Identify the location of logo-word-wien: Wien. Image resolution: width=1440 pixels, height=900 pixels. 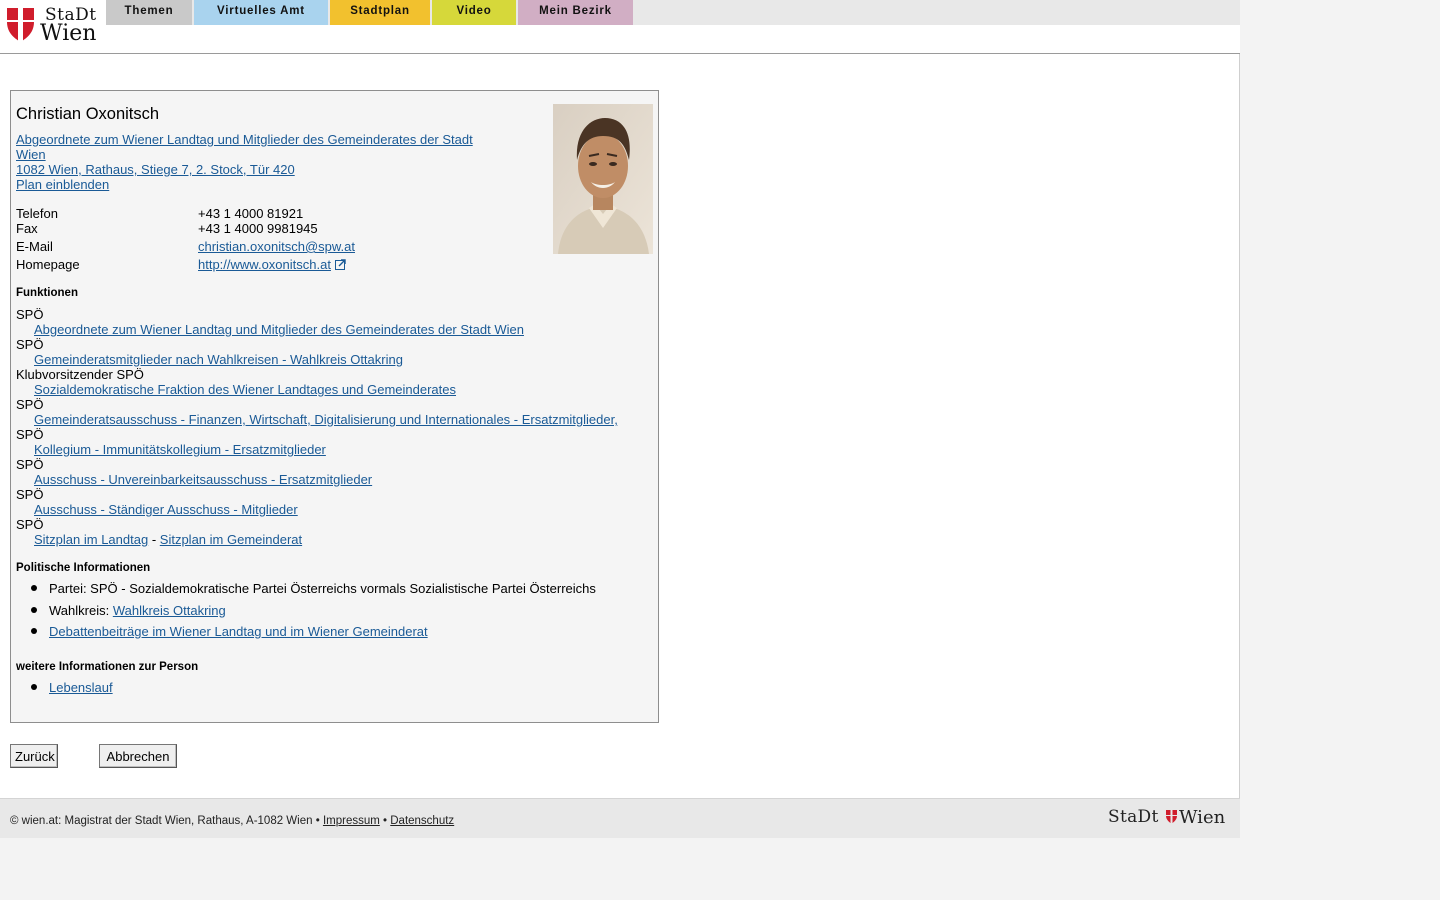
(68, 33).